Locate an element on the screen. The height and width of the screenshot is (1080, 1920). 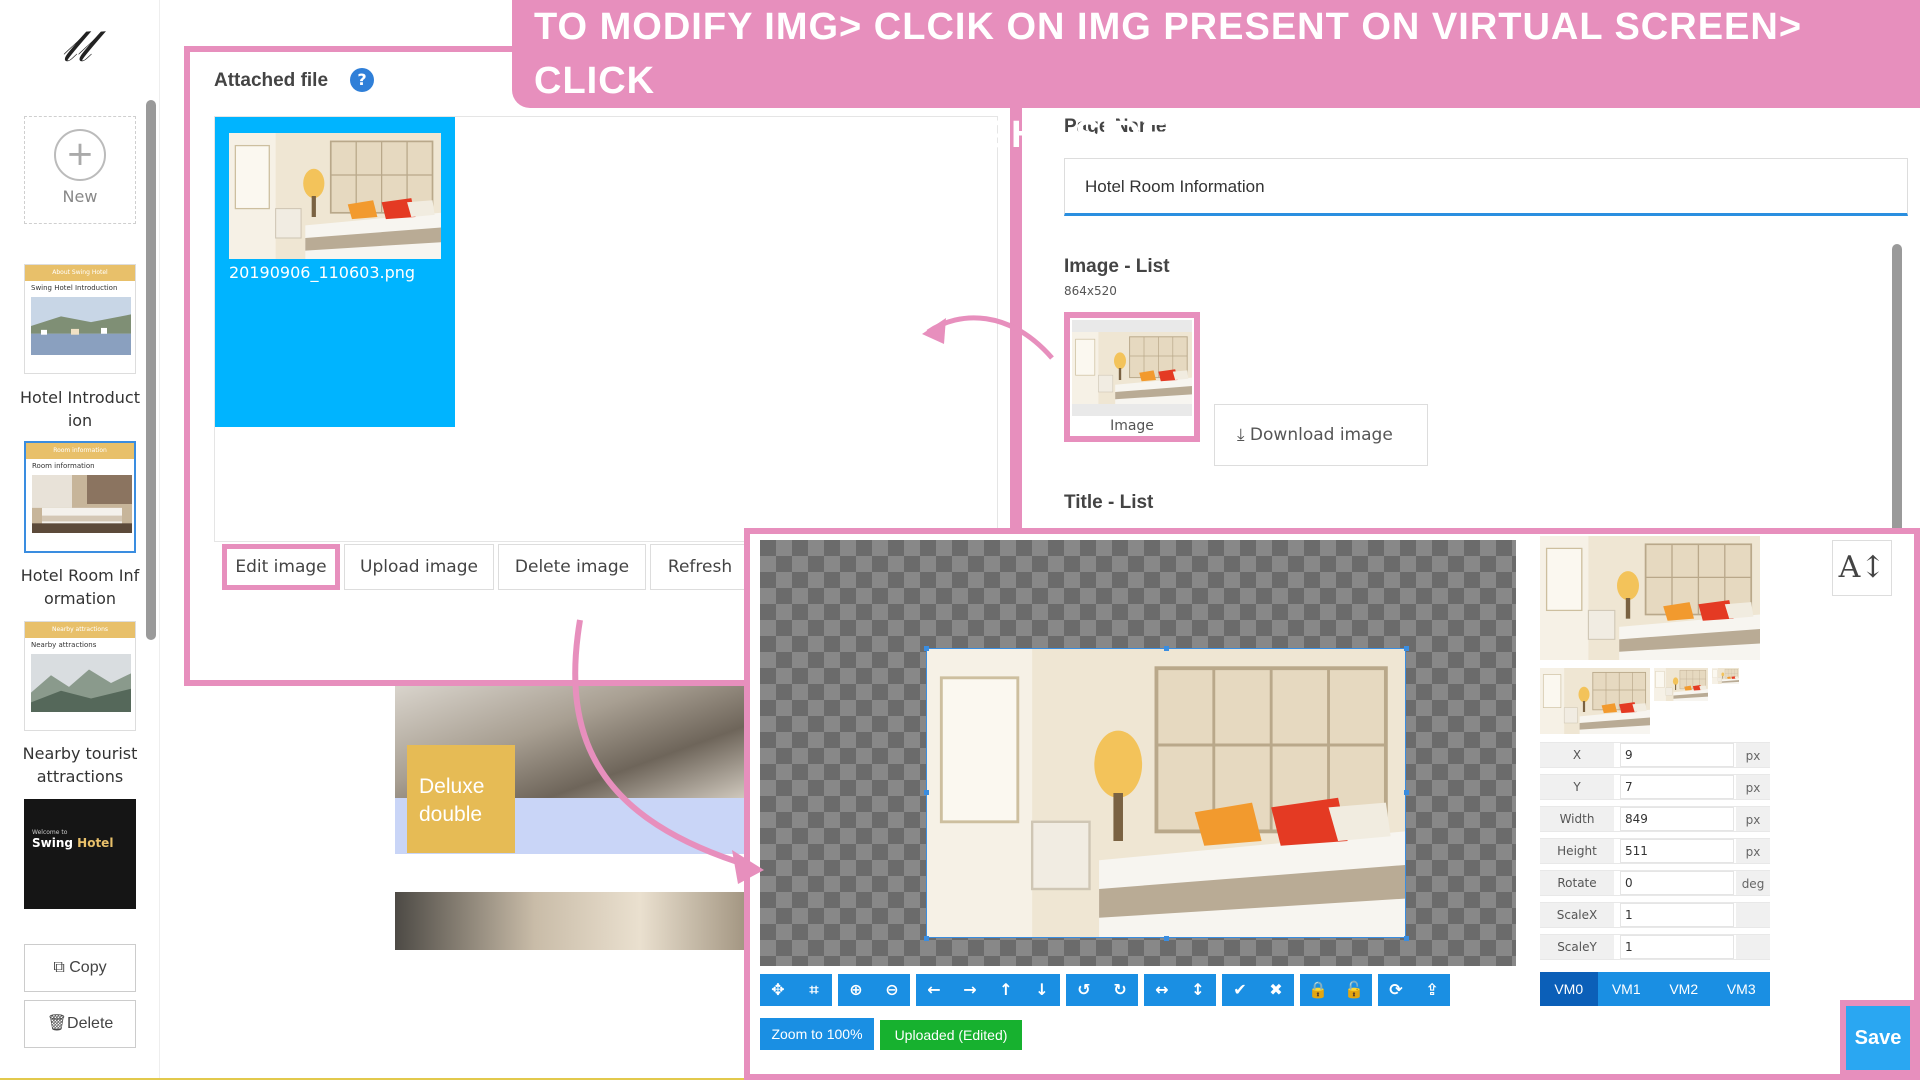
field-value-input: 849 is located at coordinates (1677, 819).